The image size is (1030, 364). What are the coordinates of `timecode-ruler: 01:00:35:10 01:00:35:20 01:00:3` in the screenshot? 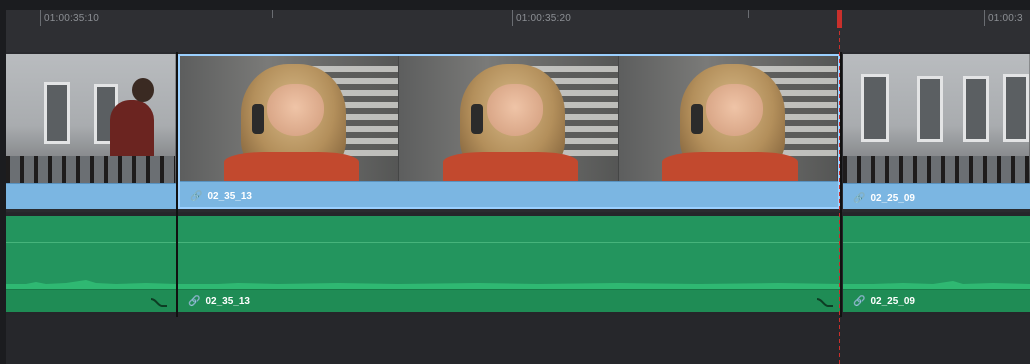 It's located at (518, 31).